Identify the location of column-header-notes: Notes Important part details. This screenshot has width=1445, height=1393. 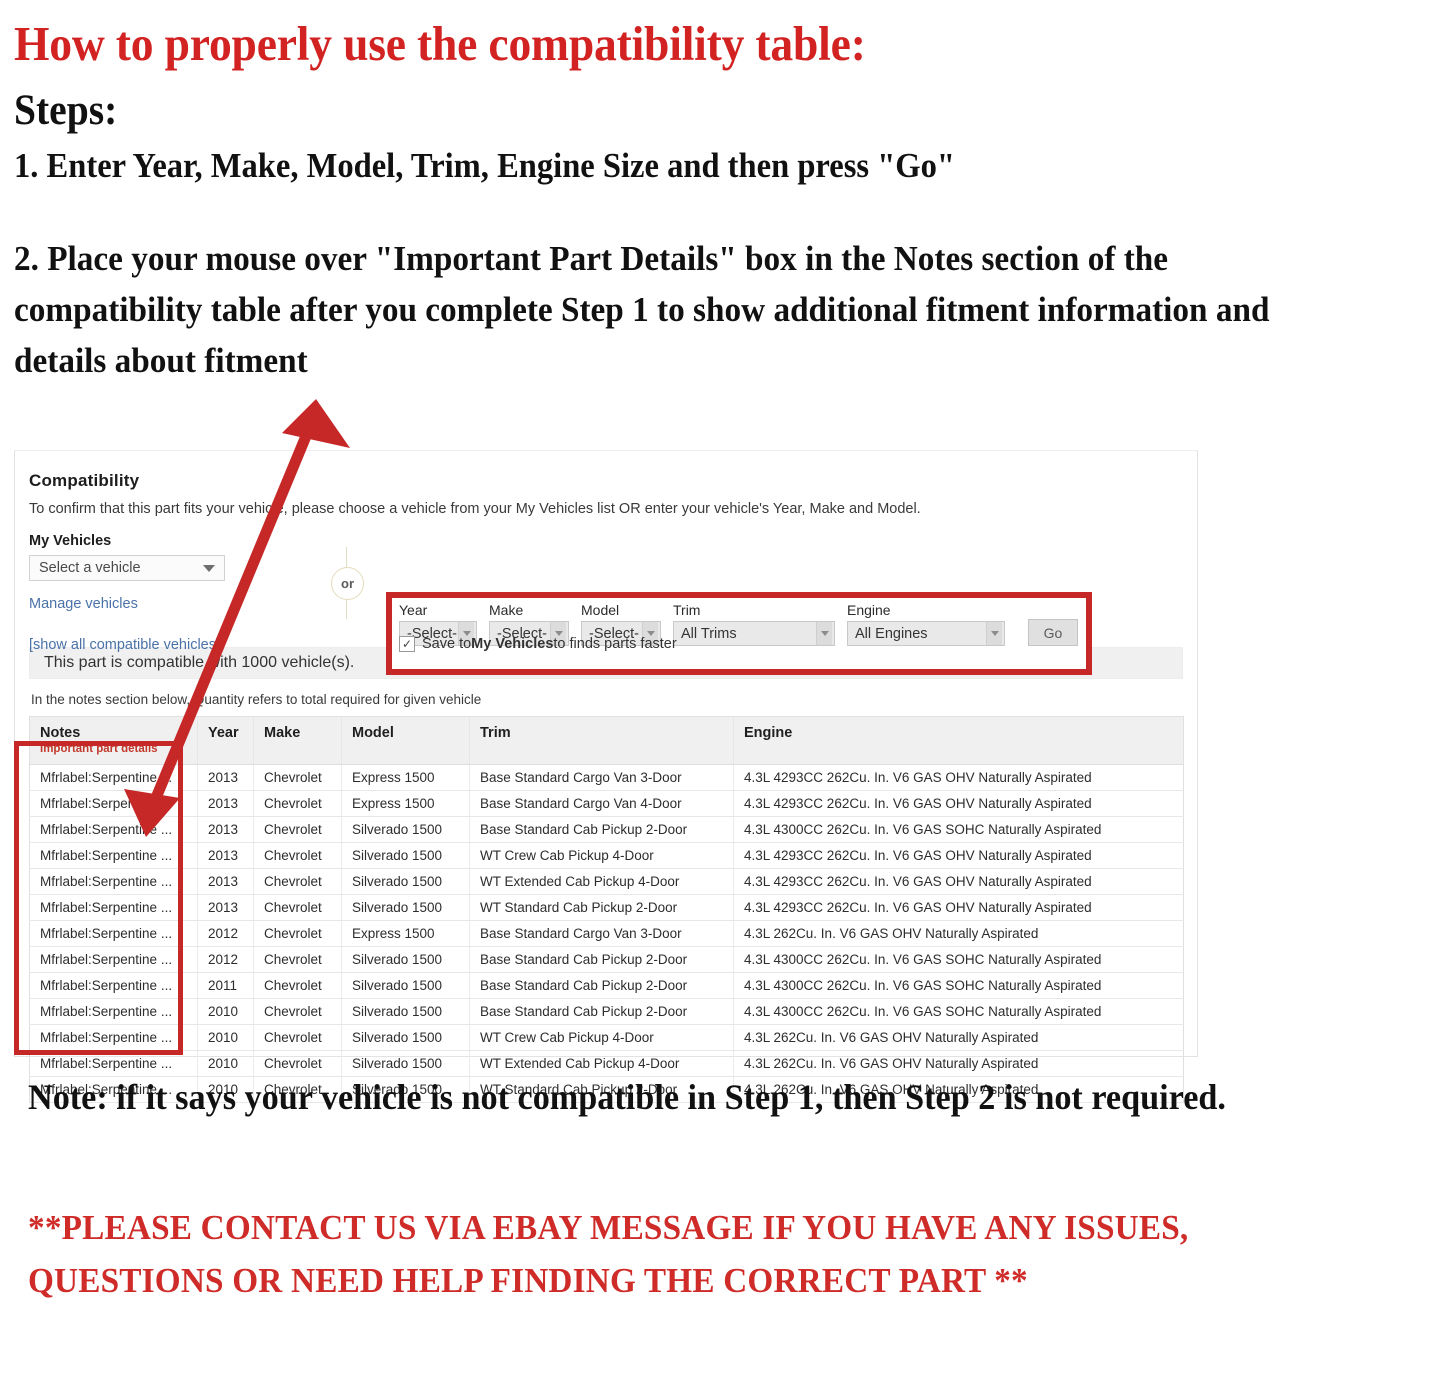
(113, 740).